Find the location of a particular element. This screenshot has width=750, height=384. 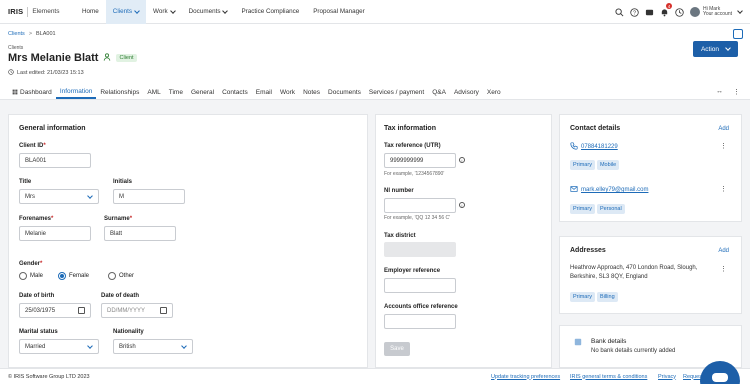

tab-dashboard: Dashboard is located at coordinates (32, 92).